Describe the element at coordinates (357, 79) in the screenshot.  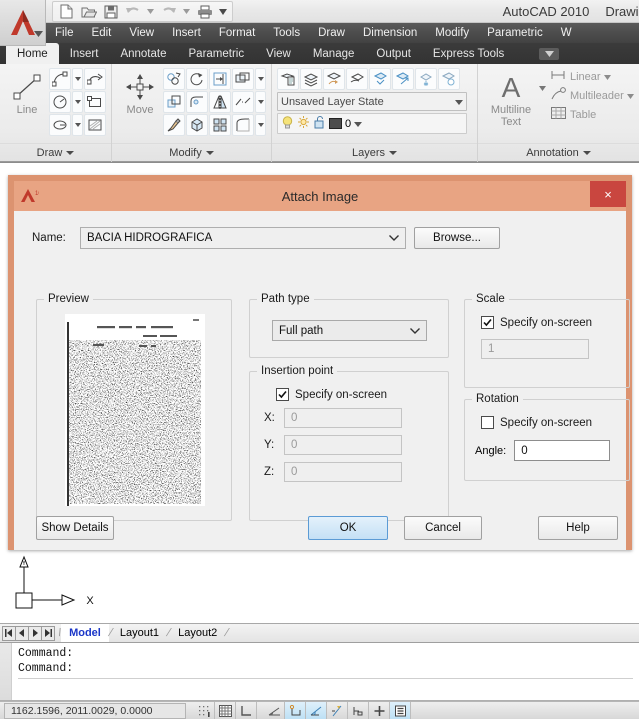
I see `layer-previous-icon` at that location.